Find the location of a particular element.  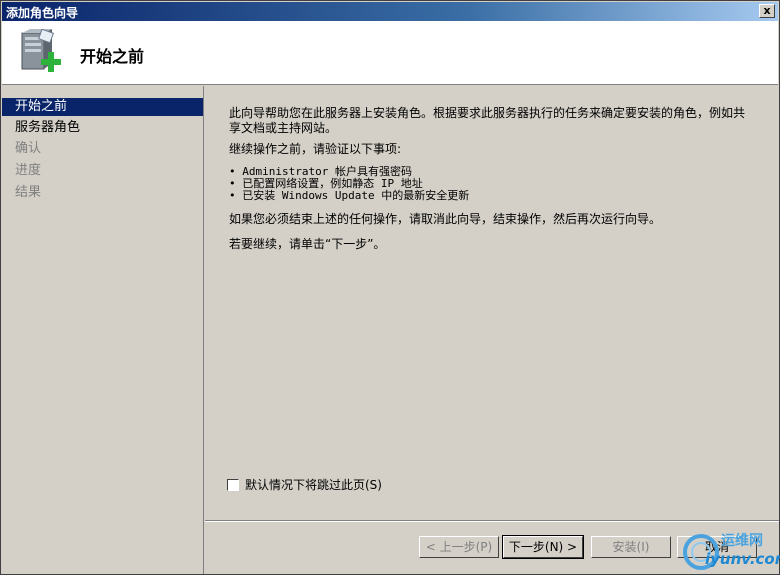

previous-button: < 上一步(P) is located at coordinates (459, 547).